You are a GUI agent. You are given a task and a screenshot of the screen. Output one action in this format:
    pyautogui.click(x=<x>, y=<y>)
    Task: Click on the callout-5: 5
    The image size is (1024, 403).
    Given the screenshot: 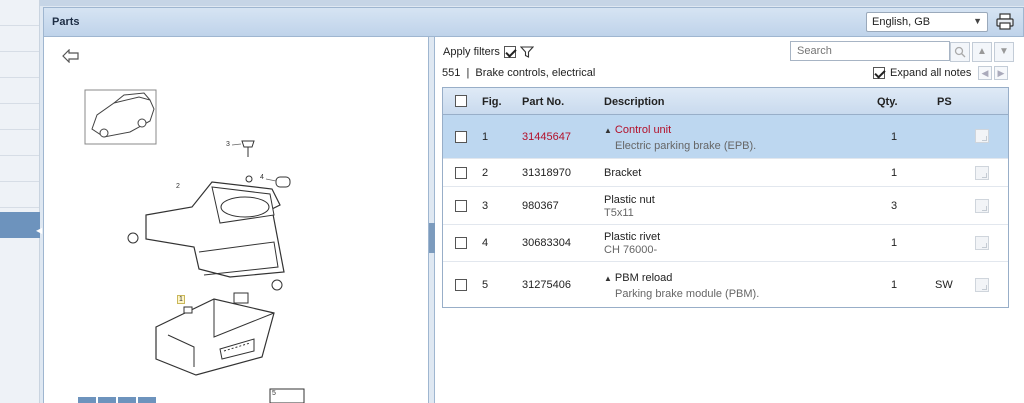 What is the action you would take?
    pyautogui.click(x=274, y=393)
    